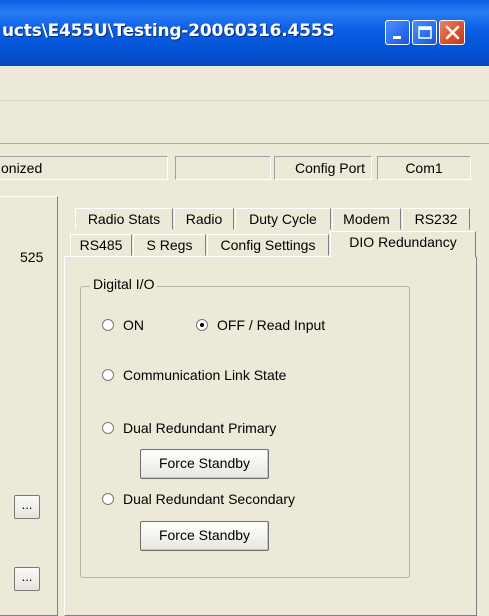  I want to click on radio-on: ON, so click(123, 325).